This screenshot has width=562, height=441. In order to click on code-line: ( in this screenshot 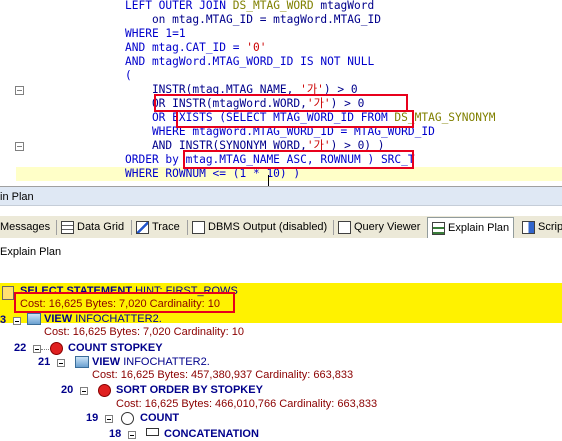, I will do `click(128, 76)`.